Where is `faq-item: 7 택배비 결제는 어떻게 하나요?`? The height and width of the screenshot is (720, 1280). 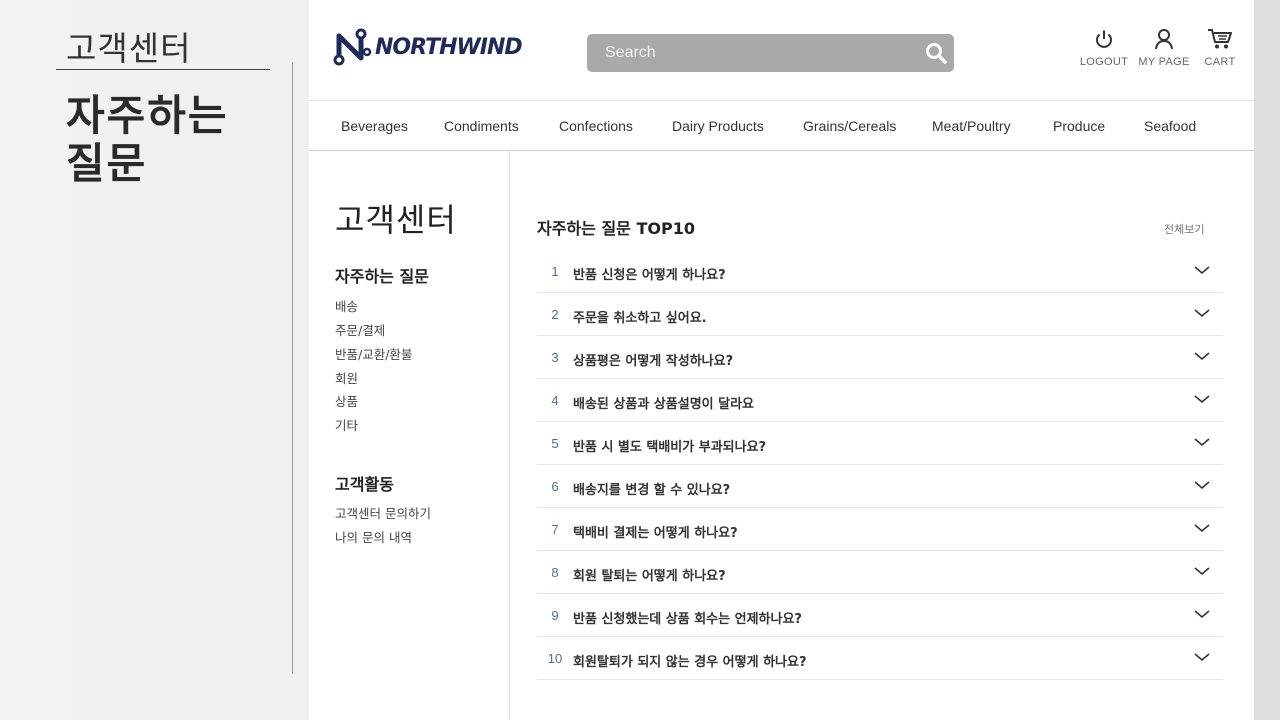
faq-item: 7 택배비 결제는 어떻게 하나요? is located at coordinates (880, 529).